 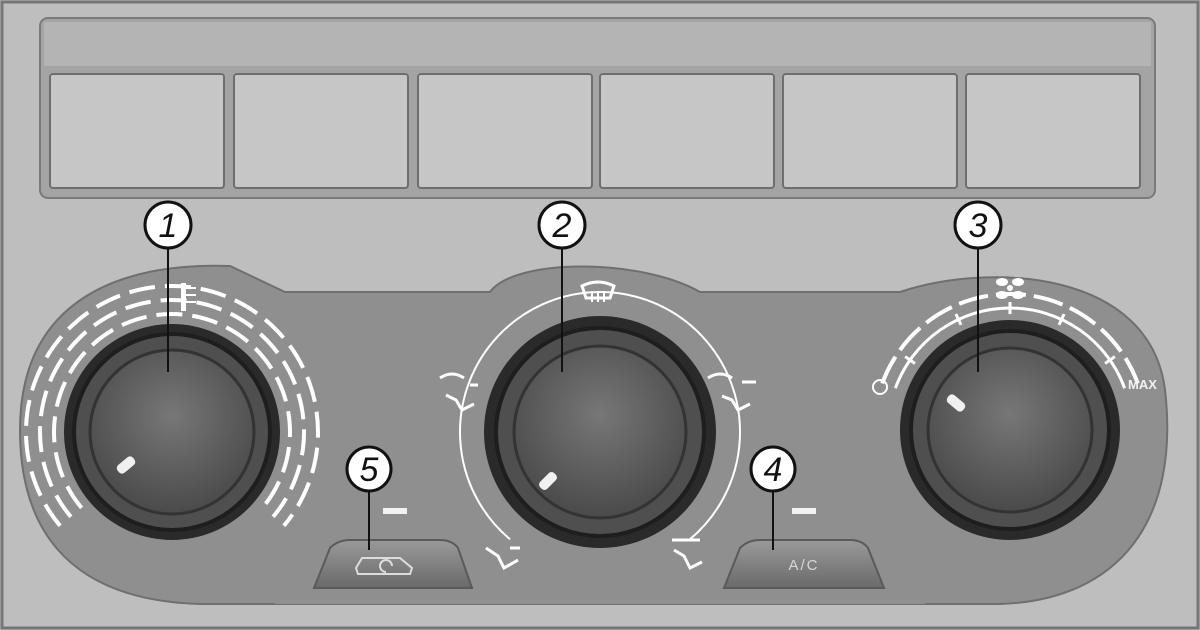 What do you see at coordinates (600, 432) in the screenshot?
I see `air-distribution-knob` at bounding box center [600, 432].